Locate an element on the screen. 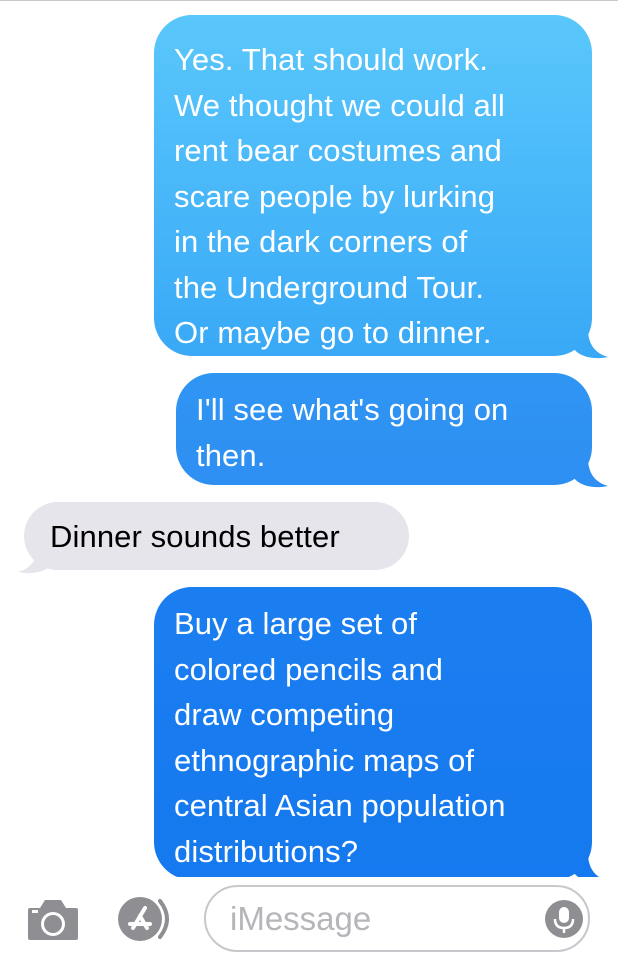 This screenshot has height=960, width=618. message-line: Dinner sounds better is located at coordinates (195, 536).